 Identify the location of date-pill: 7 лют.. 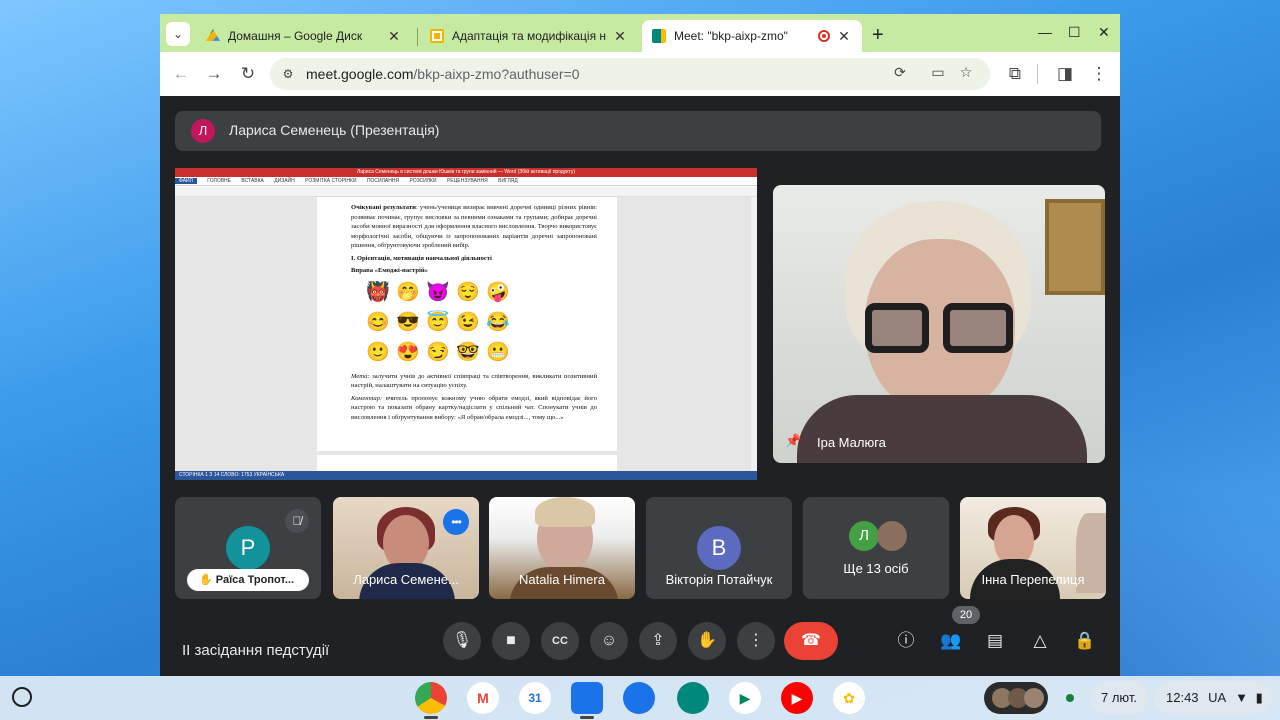
(1119, 698).